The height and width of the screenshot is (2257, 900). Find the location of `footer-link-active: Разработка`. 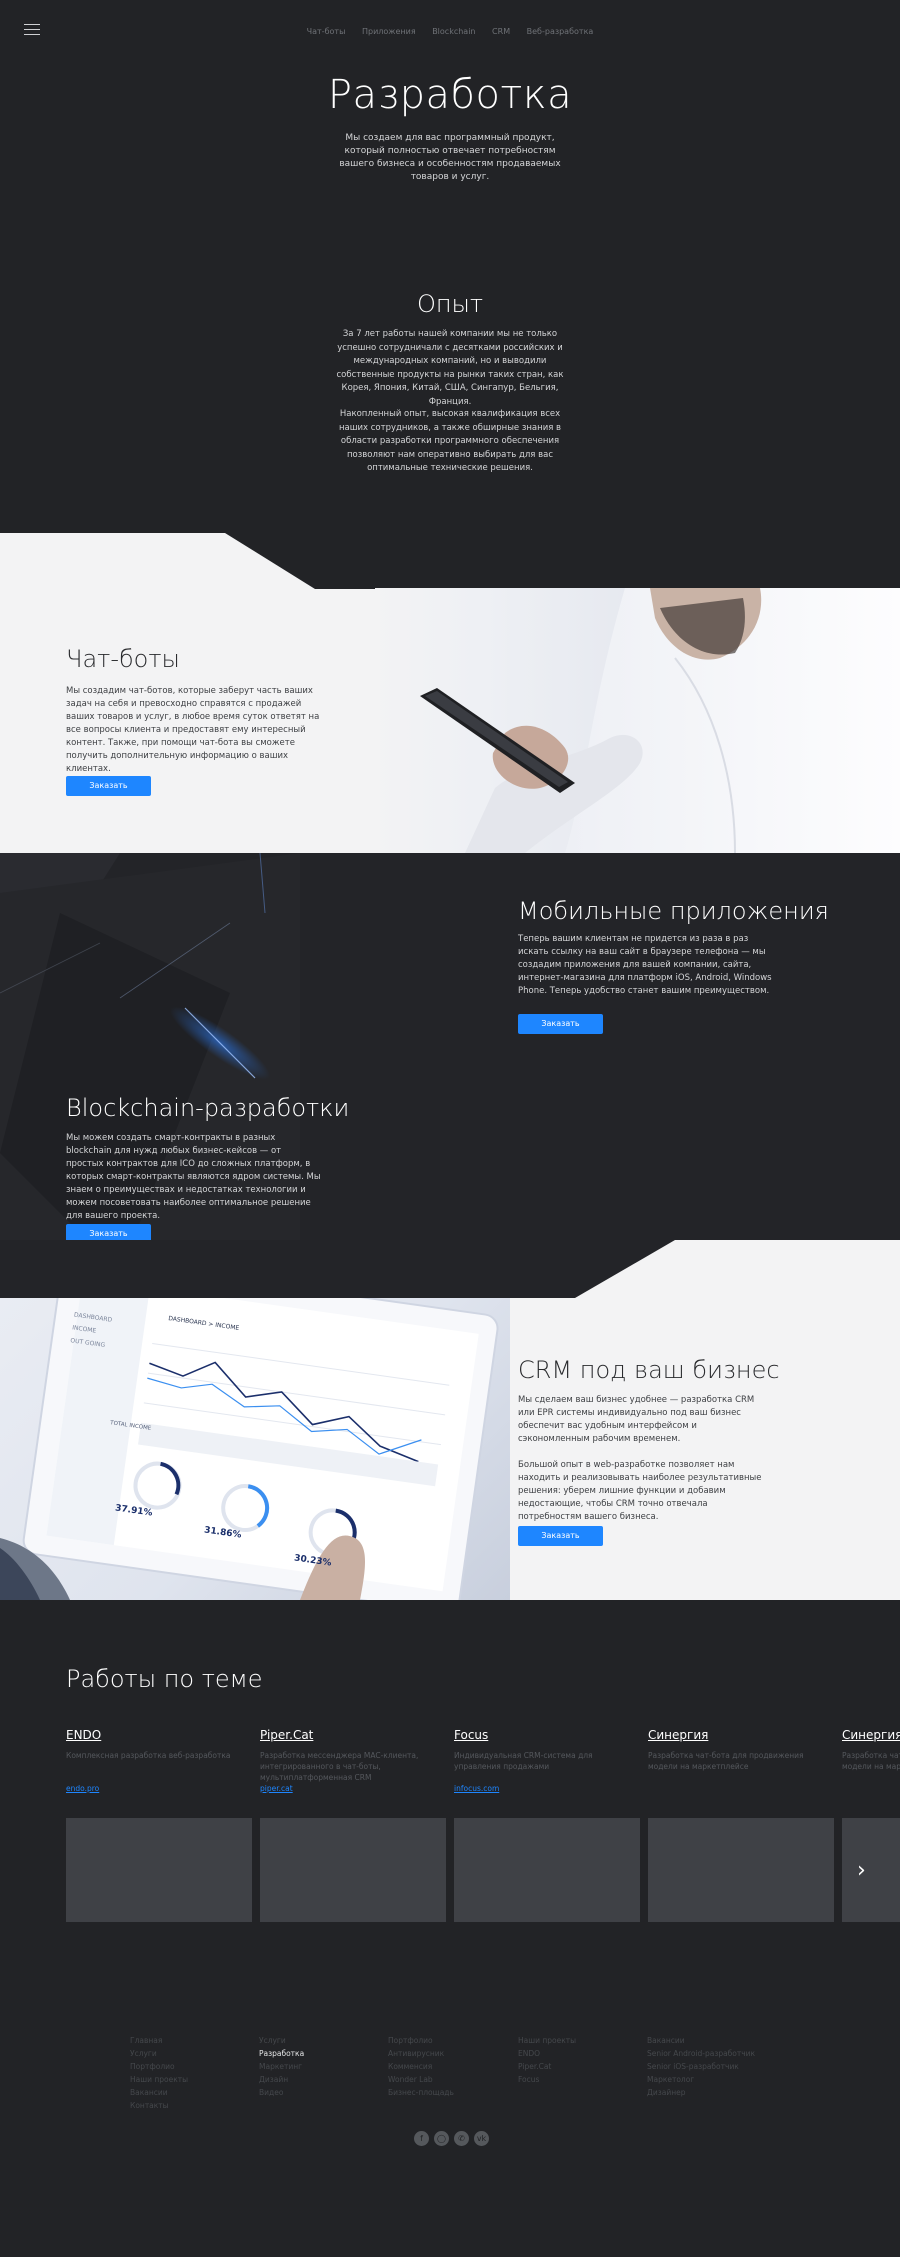

footer-link-active: Разработка is located at coordinates (281, 2053).